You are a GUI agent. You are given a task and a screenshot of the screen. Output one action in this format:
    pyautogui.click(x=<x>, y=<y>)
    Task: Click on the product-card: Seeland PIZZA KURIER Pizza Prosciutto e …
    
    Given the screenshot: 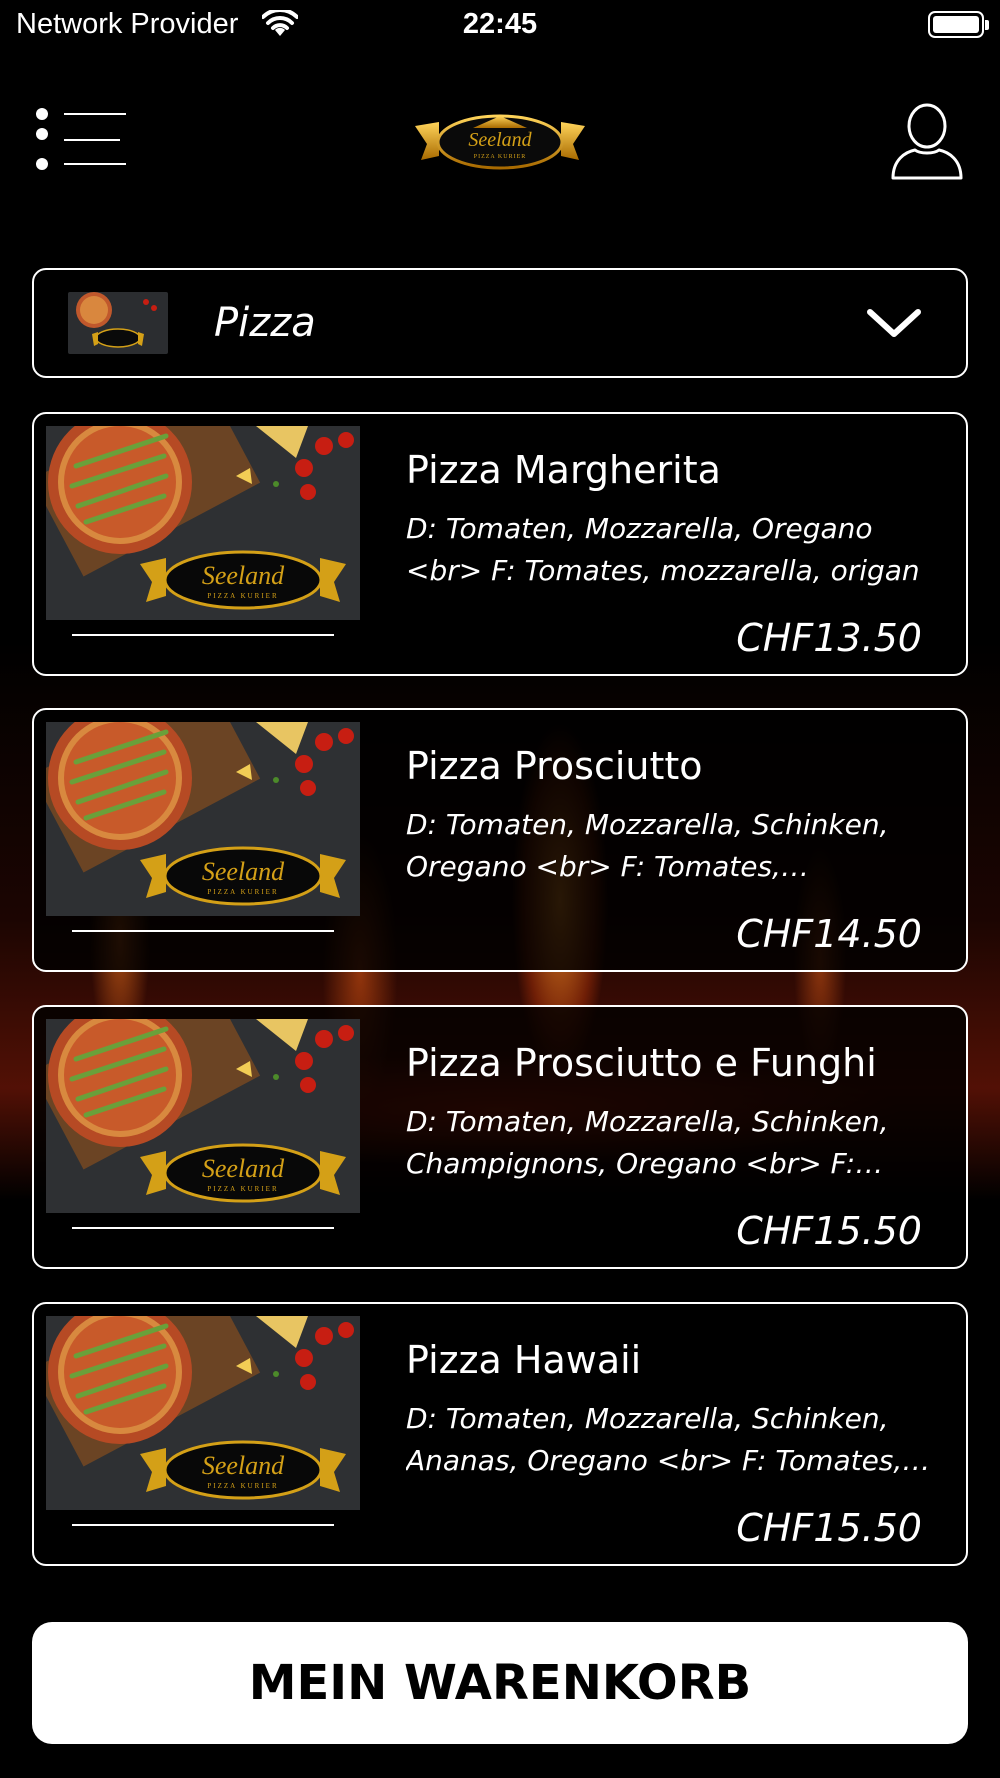 What is the action you would take?
    pyautogui.click(x=500, y=1137)
    